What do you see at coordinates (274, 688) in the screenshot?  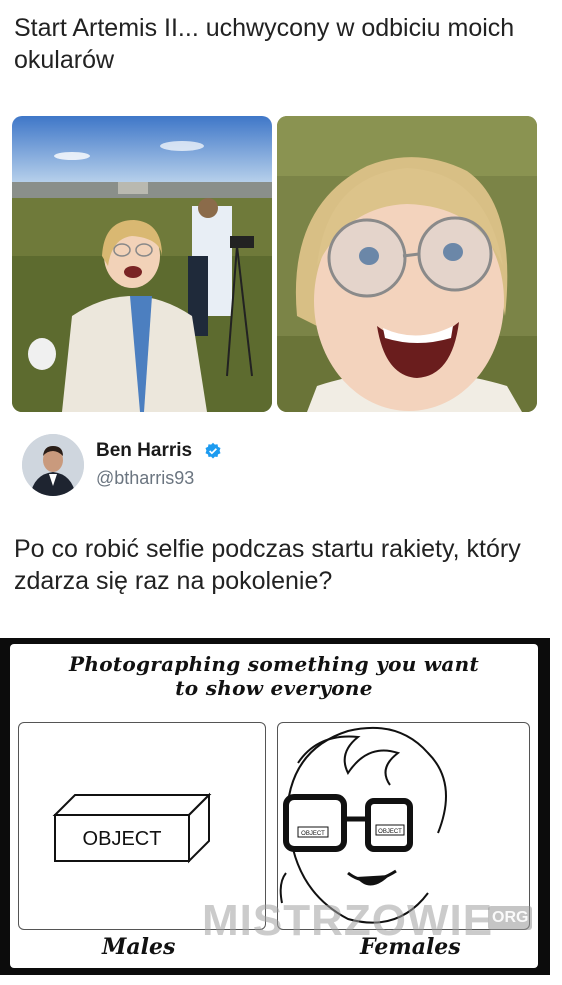 I see `comic-title-line-2: to show everyone` at bounding box center [274, 688].